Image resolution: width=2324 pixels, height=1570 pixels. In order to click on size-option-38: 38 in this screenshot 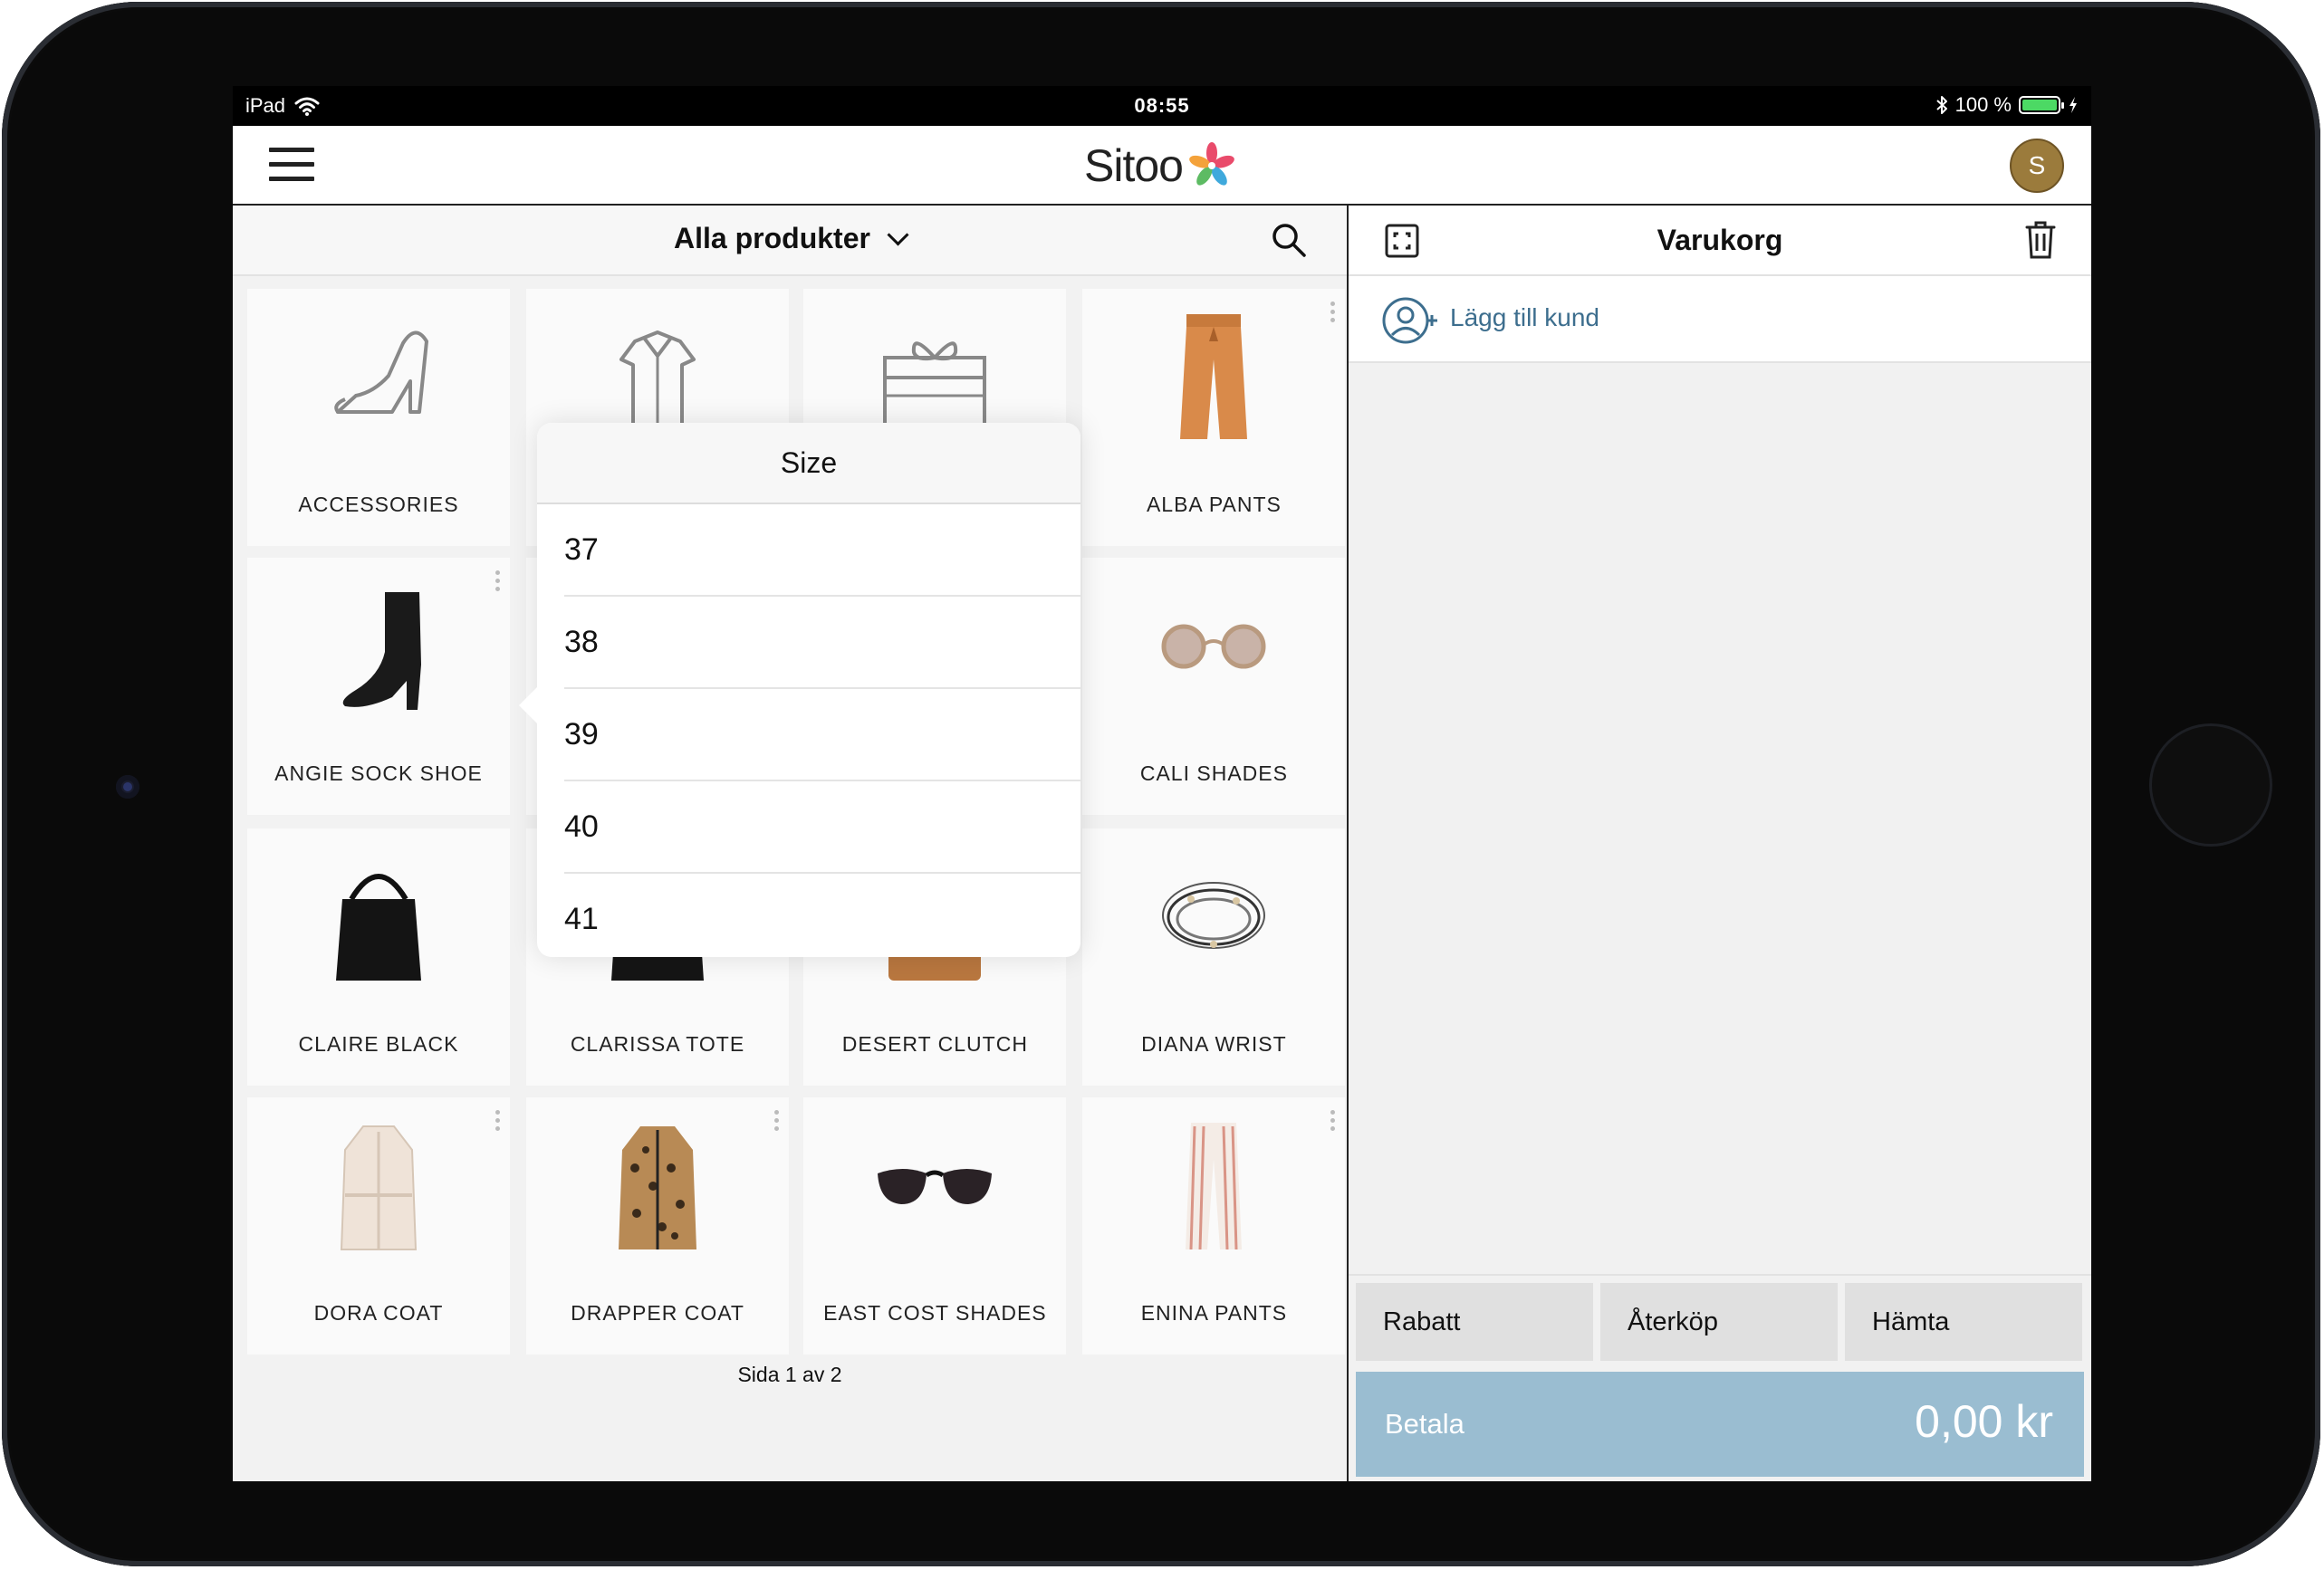, I will do `click(822, 643)`.